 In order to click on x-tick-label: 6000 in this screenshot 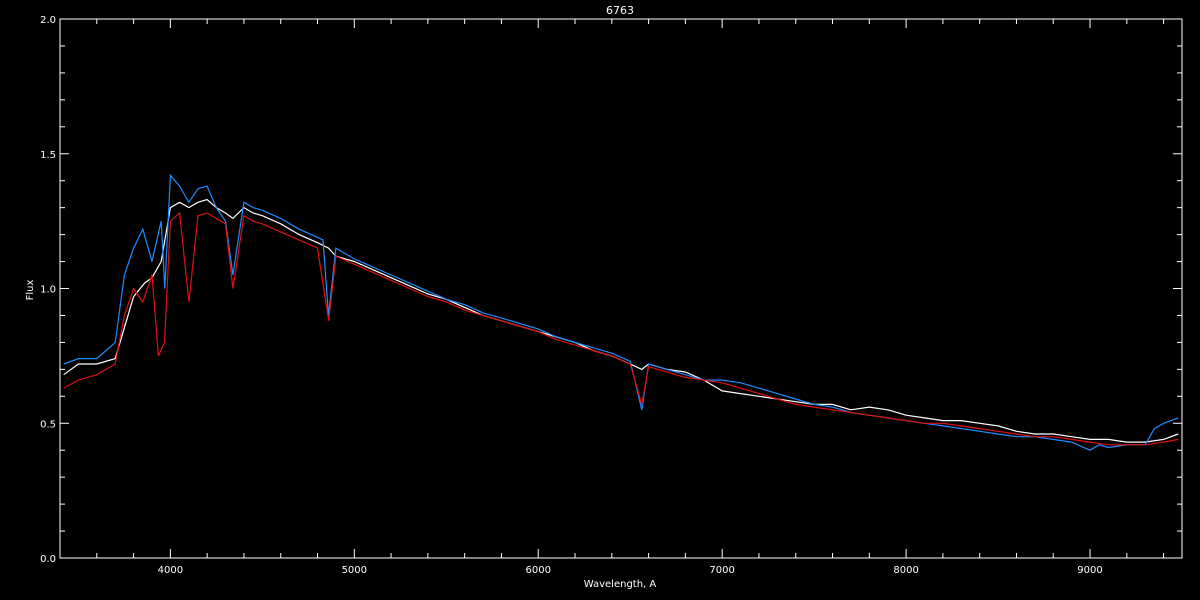, I will do `click(538, 570)`.